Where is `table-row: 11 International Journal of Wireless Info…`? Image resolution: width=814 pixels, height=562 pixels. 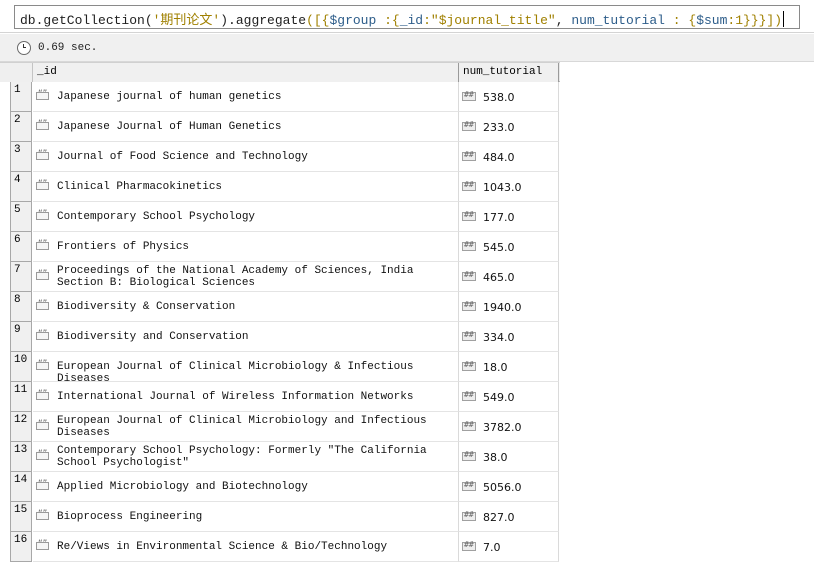
table-row: 11 International Journal of Wireless Info… is located at coordinates (280, 397).